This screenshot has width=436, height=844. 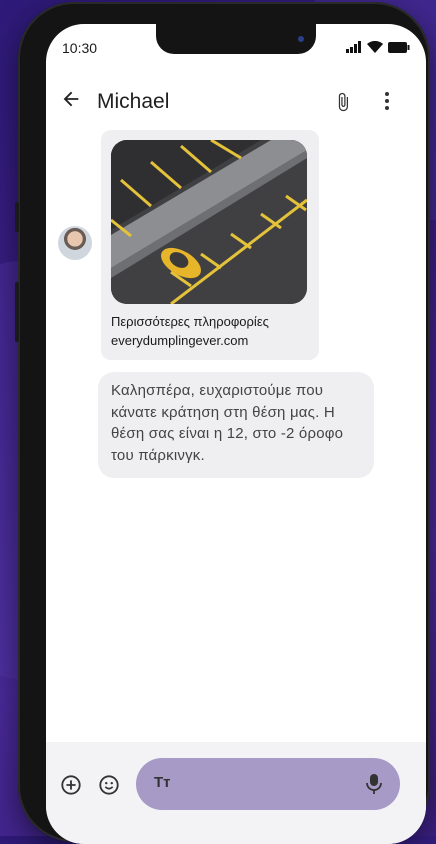 I want to click on contact-name: Michael, so click(x=133, y=102).